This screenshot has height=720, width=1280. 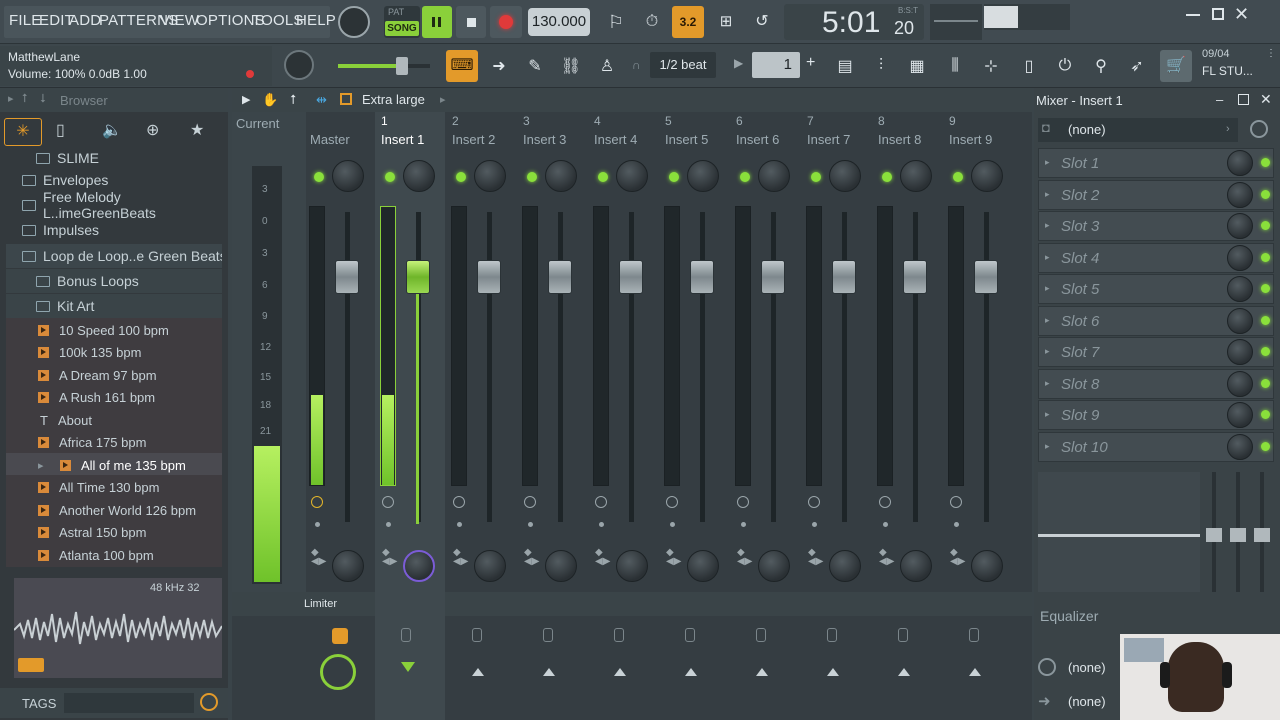 I want to click on browser-folder: Kit Art, so click(x=114, y=306).